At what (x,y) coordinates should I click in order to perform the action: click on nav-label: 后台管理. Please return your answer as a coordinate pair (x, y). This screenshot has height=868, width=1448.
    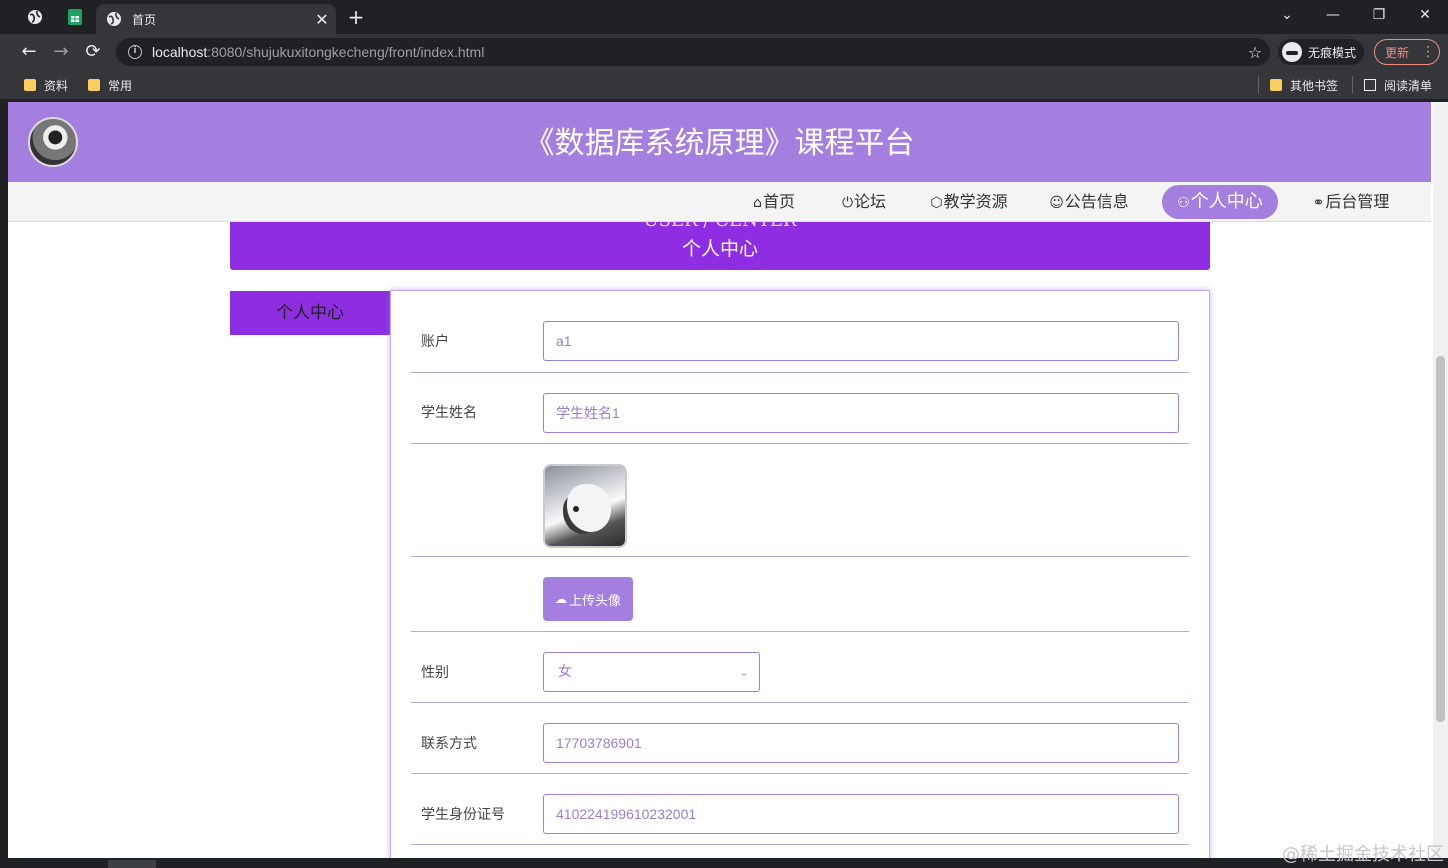
    Looking at the image, I should click on (1357, 201).